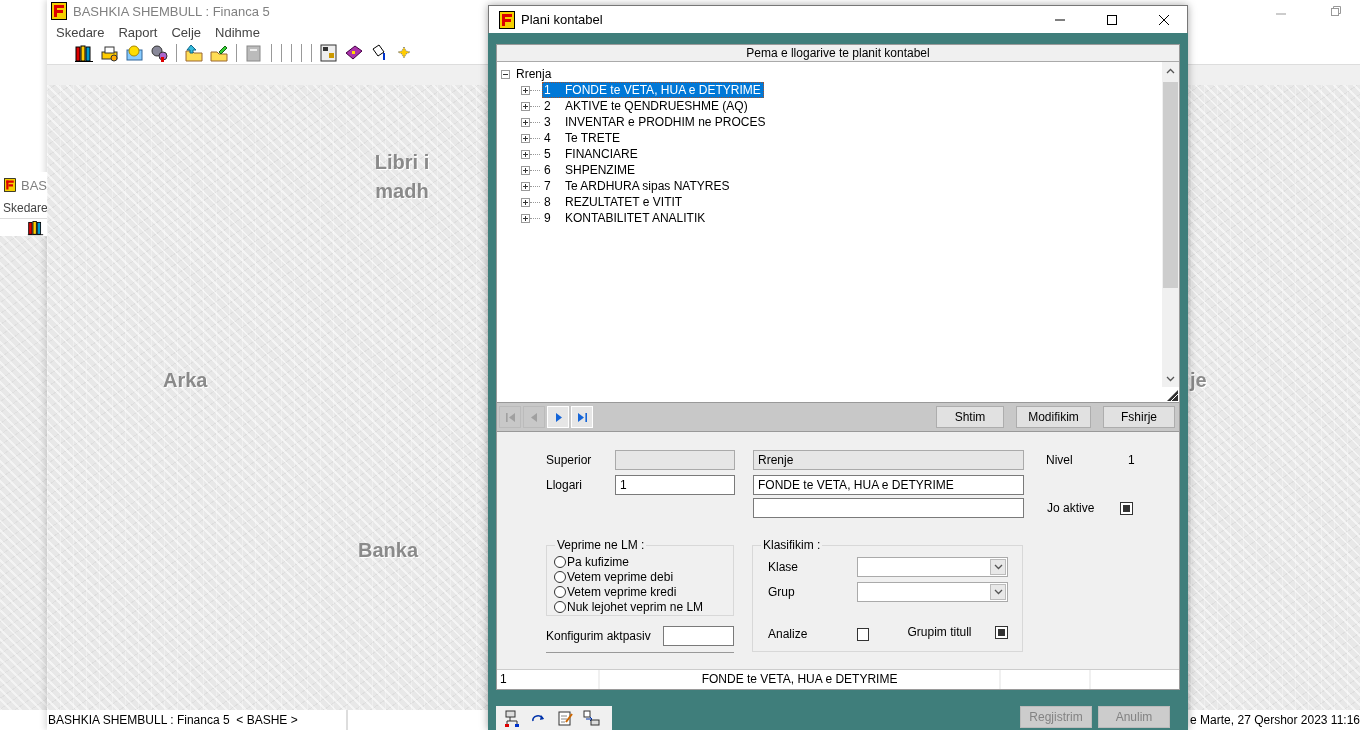 The width and height of the screenshot is (1360, 730). Describe the element at coordinates (647, 186) in the screenshot. I see `account-name: Te ARDHURA sipas NATYRES` at that location.